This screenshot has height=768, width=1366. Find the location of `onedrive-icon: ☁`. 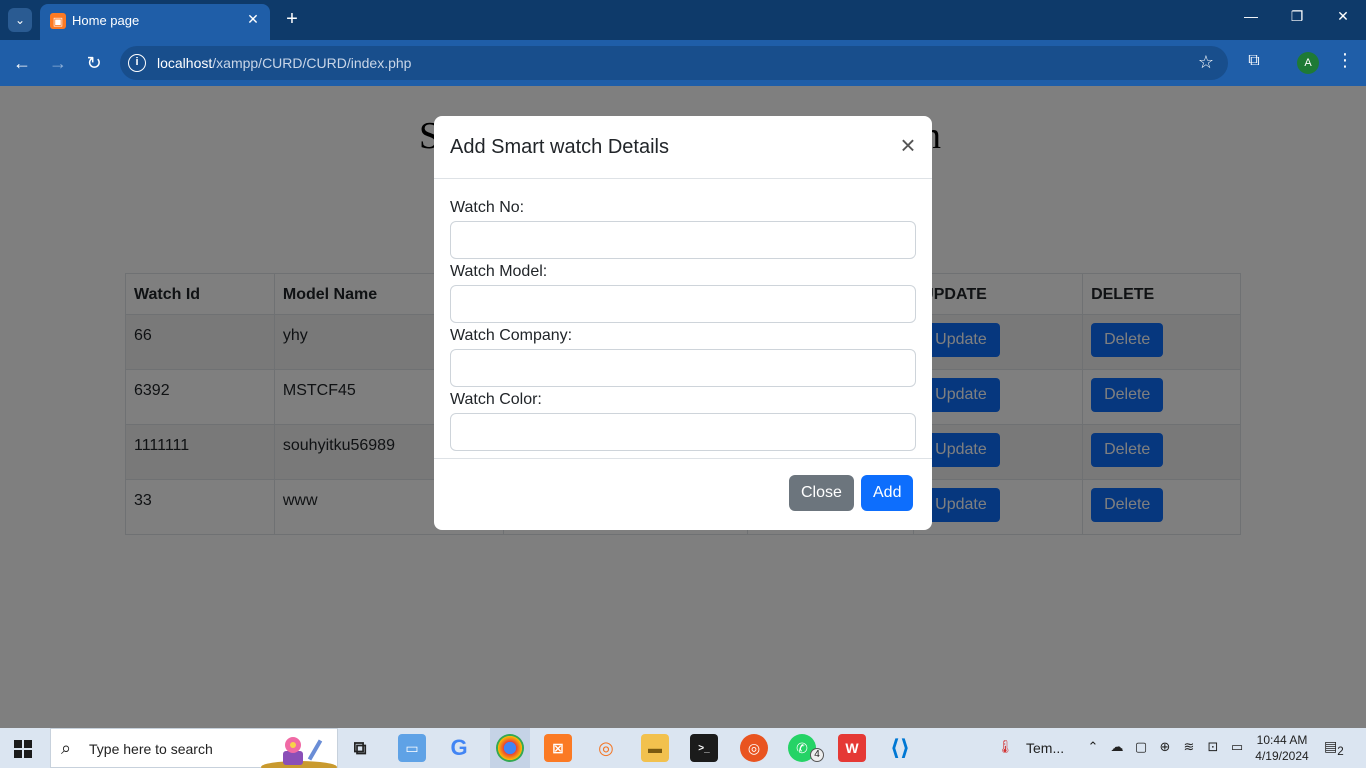

onedrive-icon: ☁ is located at coordinates (1117, 747).